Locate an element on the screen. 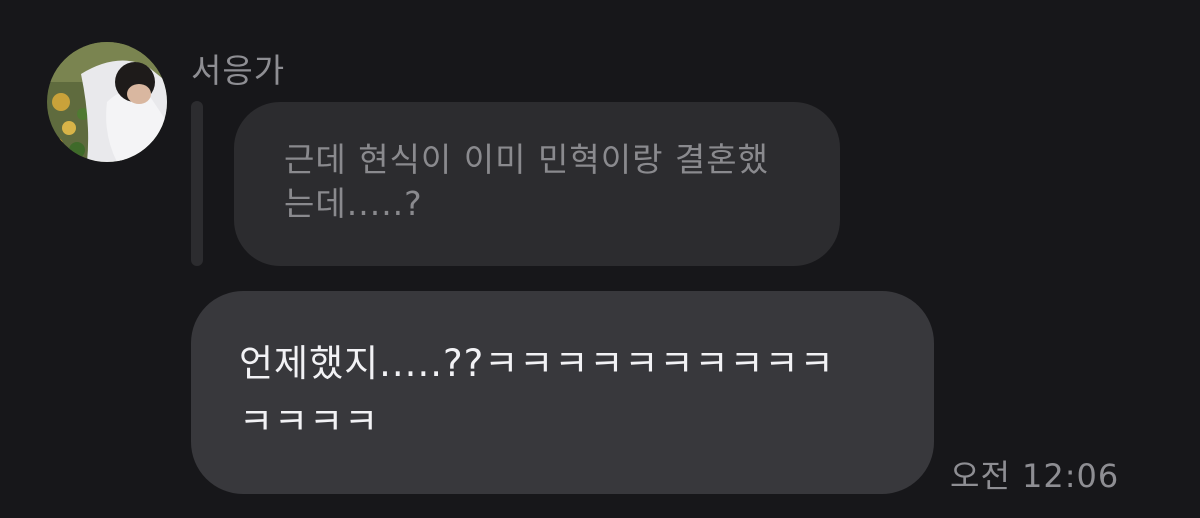 The width and height of the screenshot is (1200, 518). sender-name: 서응가 is located at coordinates (238, 70).